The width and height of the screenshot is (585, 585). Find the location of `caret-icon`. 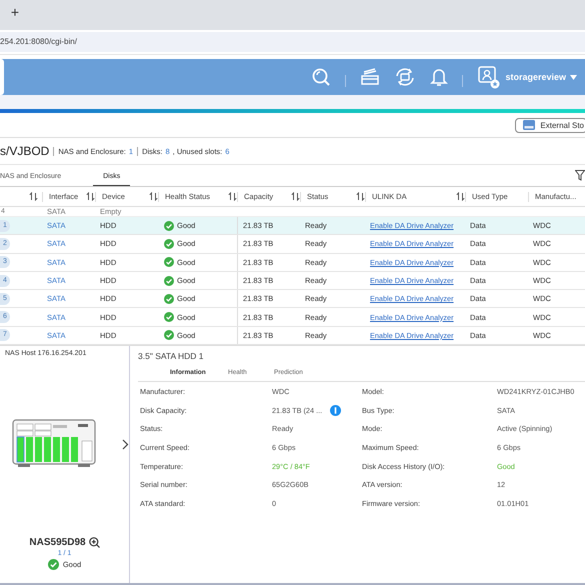

caret-icon is located at coordinates (573, 77).